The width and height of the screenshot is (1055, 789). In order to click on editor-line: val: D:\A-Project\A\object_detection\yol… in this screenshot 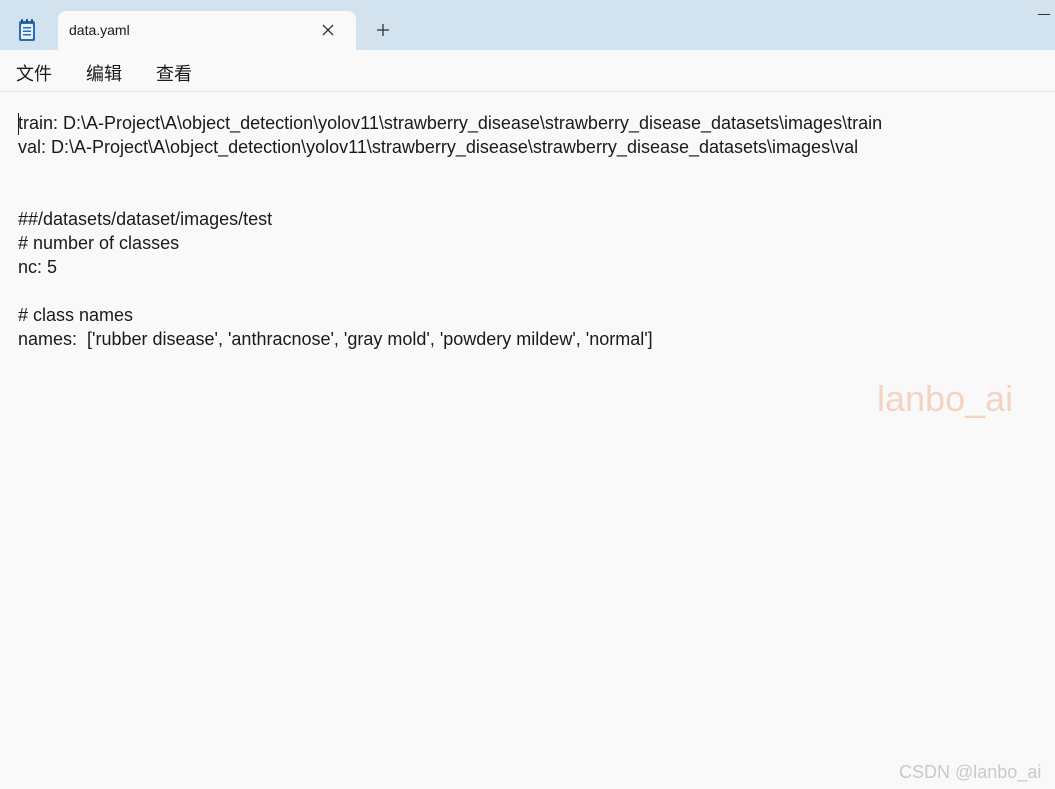, I will do `click(438, 147)`.